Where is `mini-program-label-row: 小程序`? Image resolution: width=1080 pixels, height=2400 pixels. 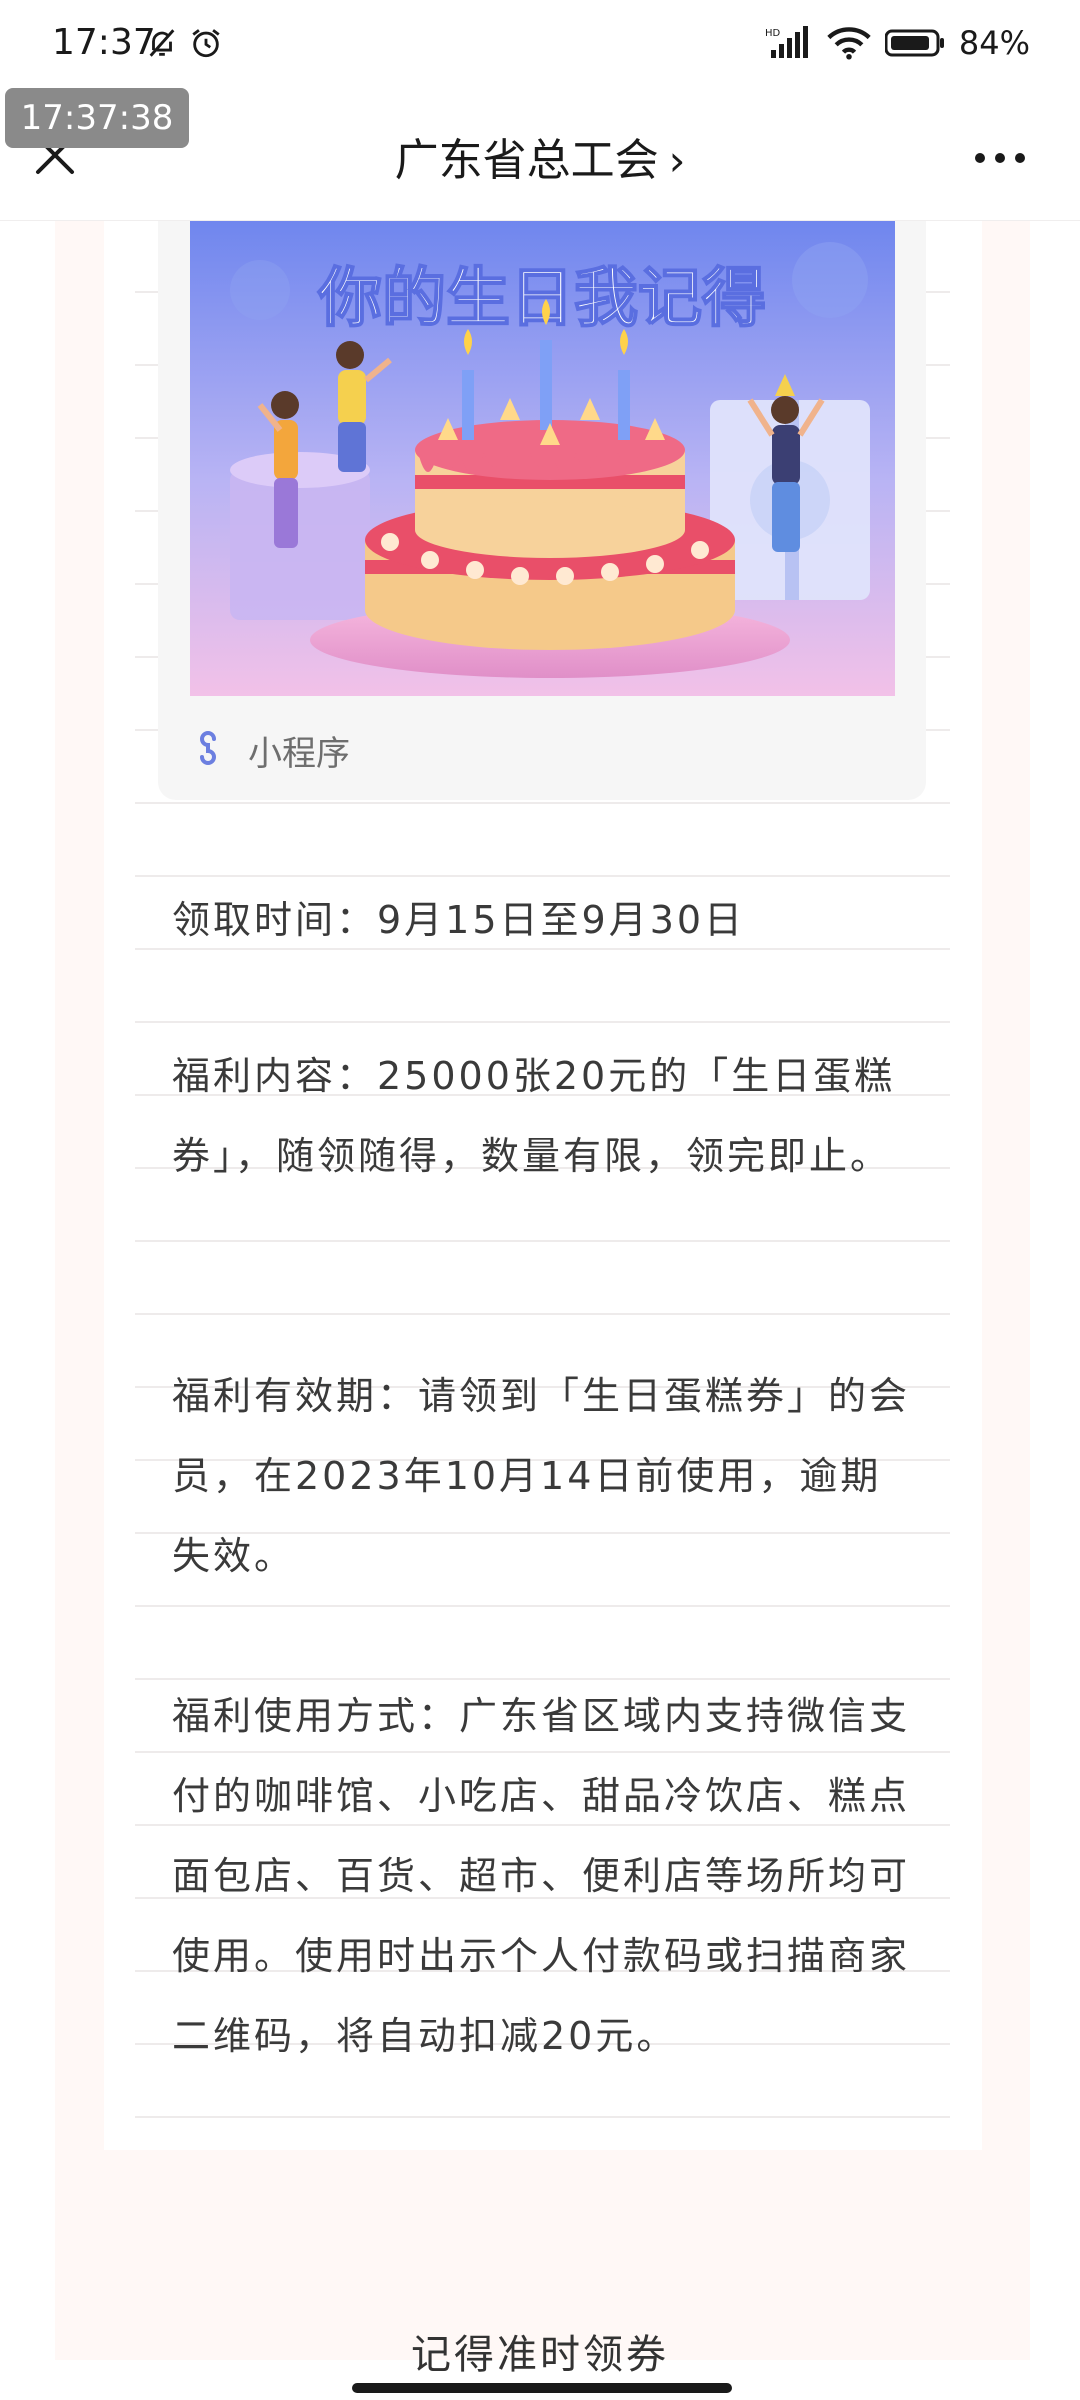 mini-program-label-row: 小程序 is located at coordinates (271, 750).